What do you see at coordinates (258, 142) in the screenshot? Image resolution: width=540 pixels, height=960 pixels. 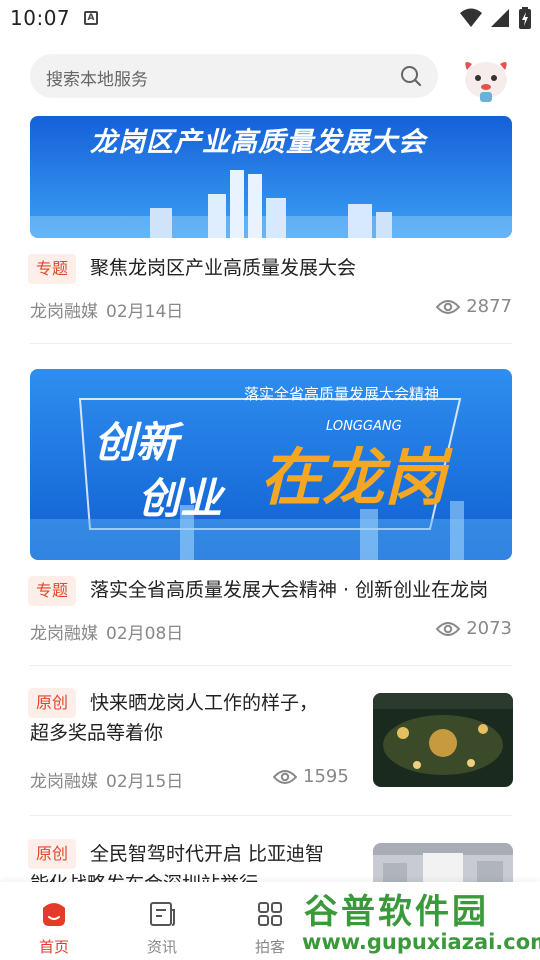 I see `banner-title: 龙岗区产业高质量发展大会` at bounding box center [258, 142].